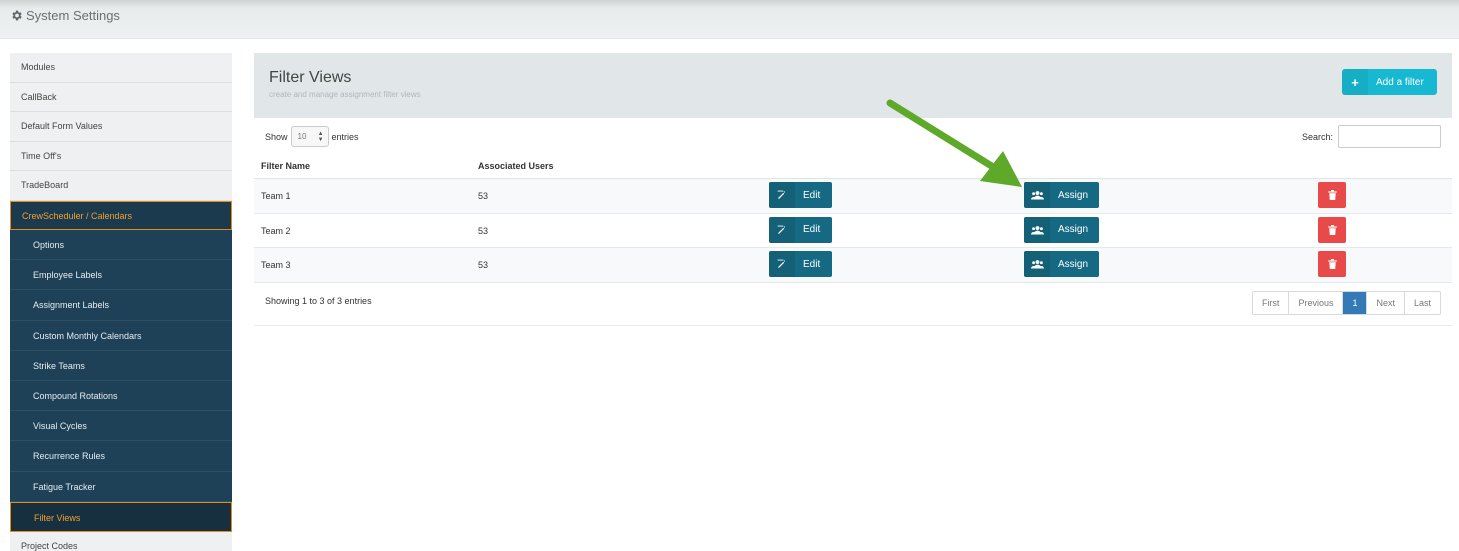  What do you see at coordinates (345, 136) in the screenshot?
I see `entries-label: entries` at bounding box center [345, 136].